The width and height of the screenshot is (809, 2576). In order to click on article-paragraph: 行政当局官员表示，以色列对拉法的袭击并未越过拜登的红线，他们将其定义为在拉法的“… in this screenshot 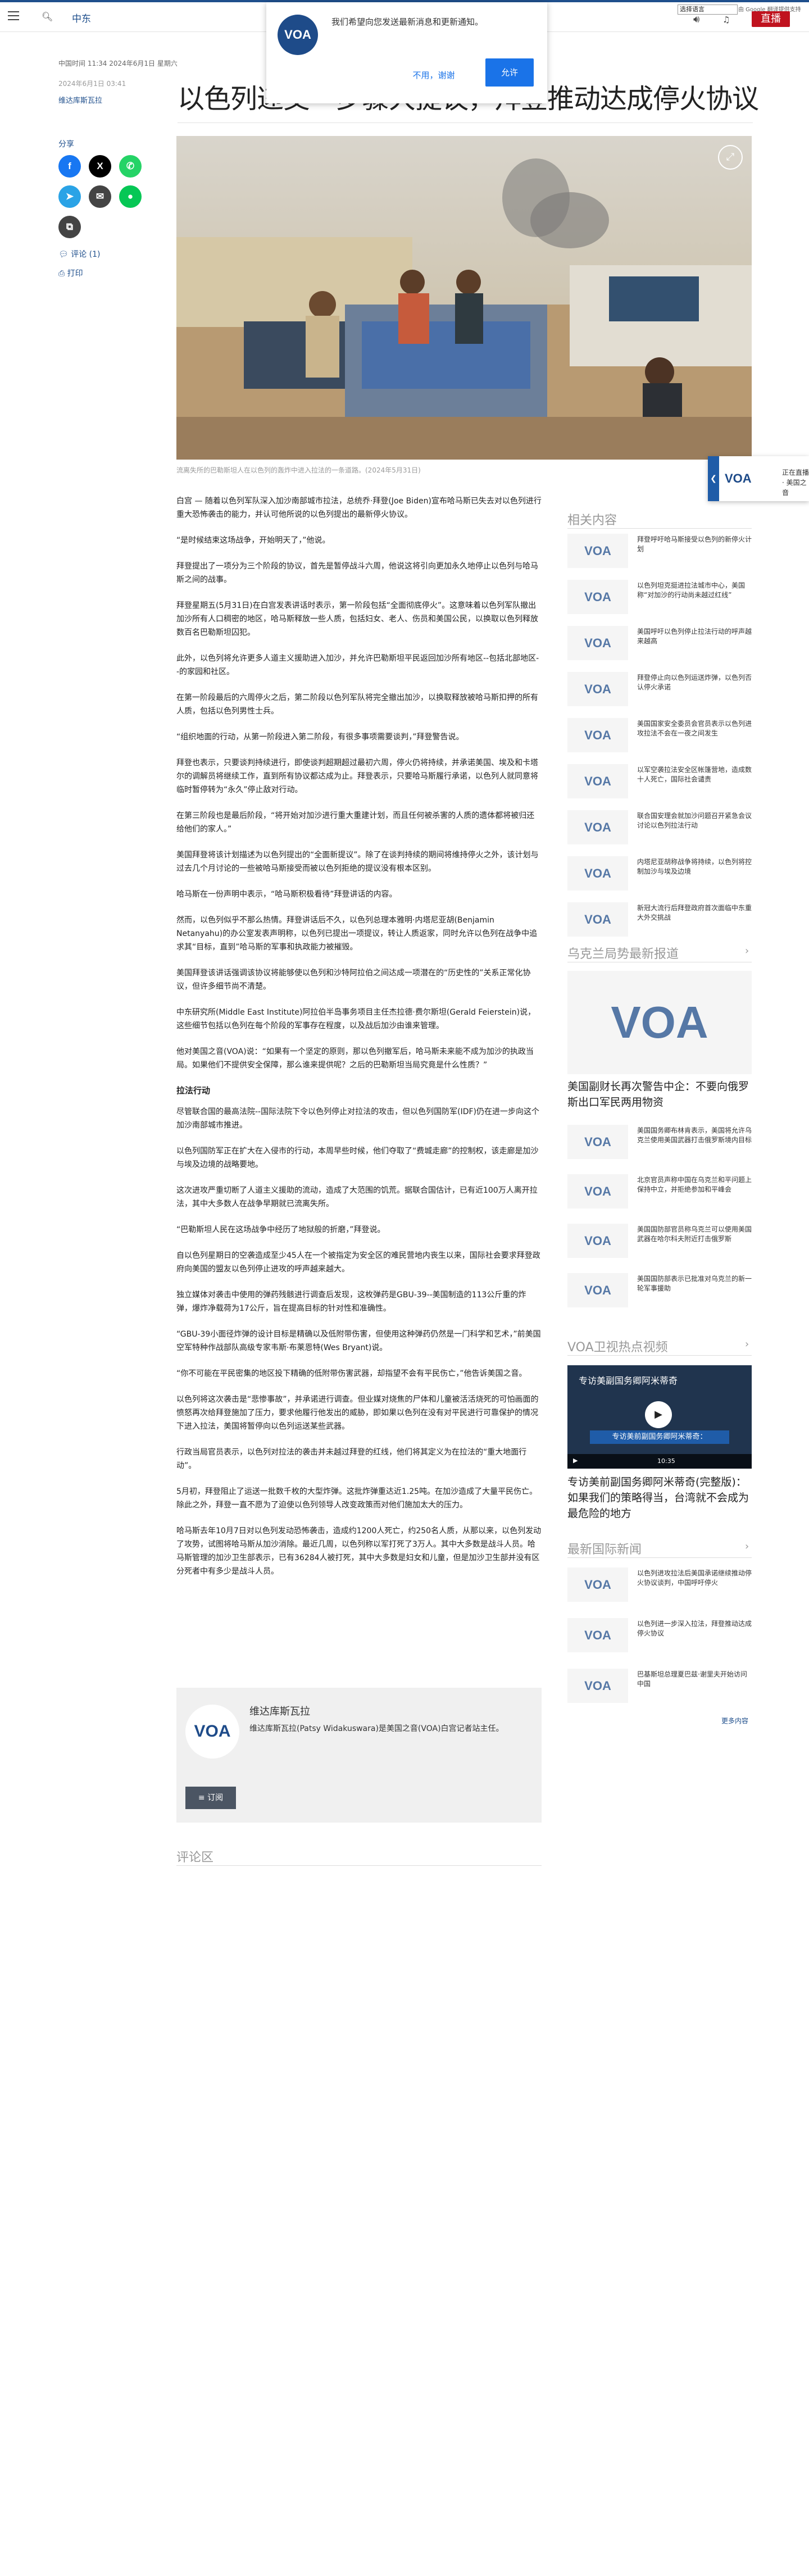, I will do `click(351, 1459)`.